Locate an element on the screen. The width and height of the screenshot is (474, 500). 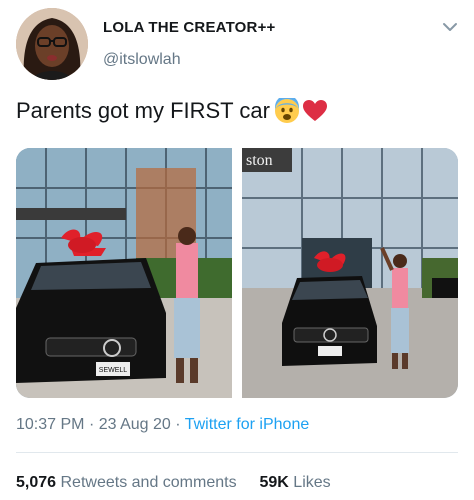
divider is located at coordinates (237, 452).